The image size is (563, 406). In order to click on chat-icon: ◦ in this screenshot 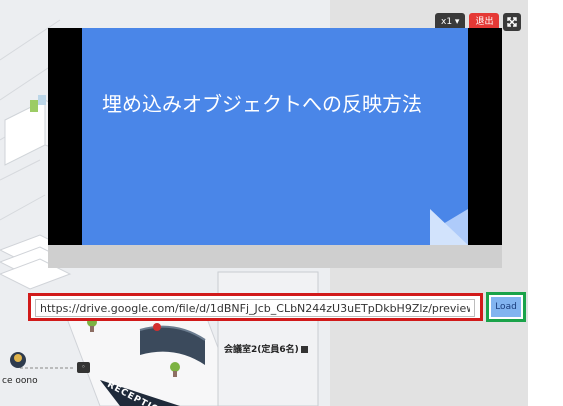, I will do `click(83, 367)`.